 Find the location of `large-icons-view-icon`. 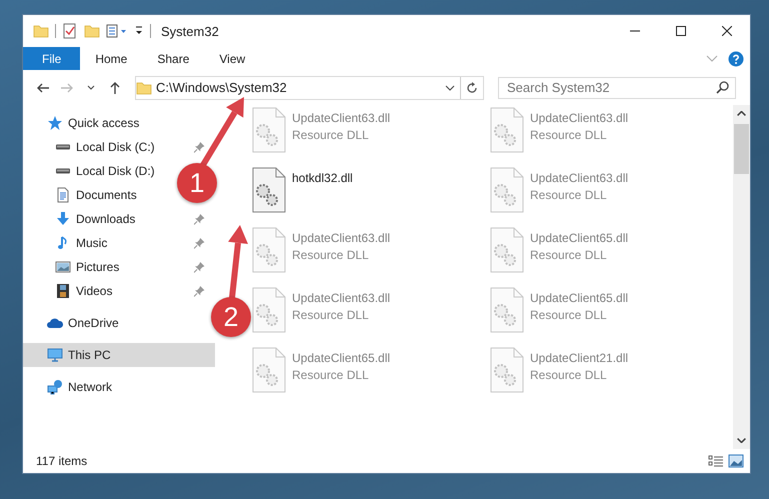

large-icons-view-icon is located at coordinates (736, 461).